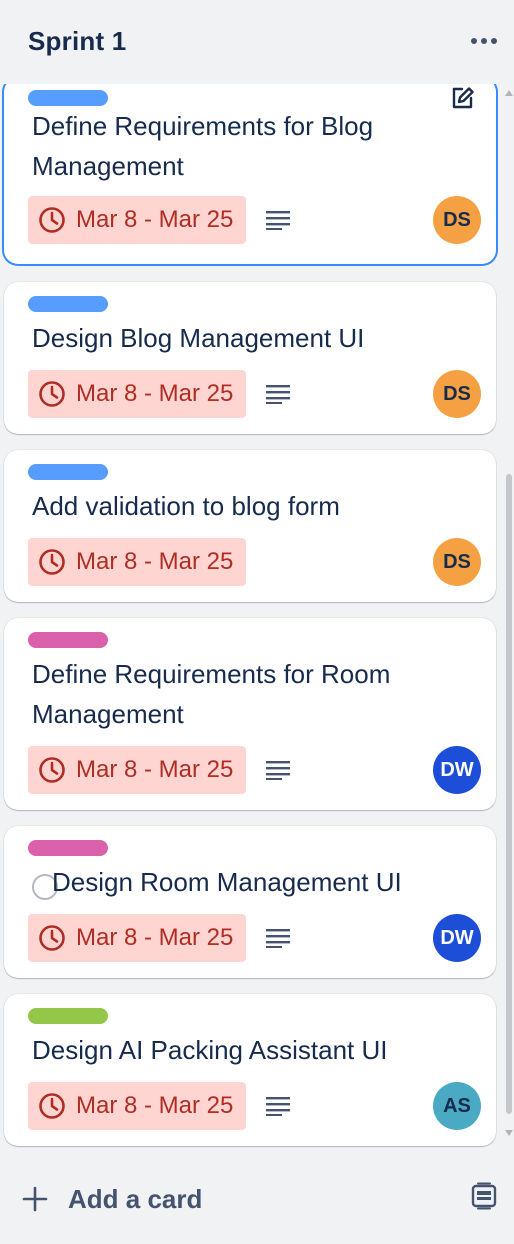  Describe the element at coordinates (227, 882) in the screenshot. I see `card-title: Design Room Management UI` at that location.